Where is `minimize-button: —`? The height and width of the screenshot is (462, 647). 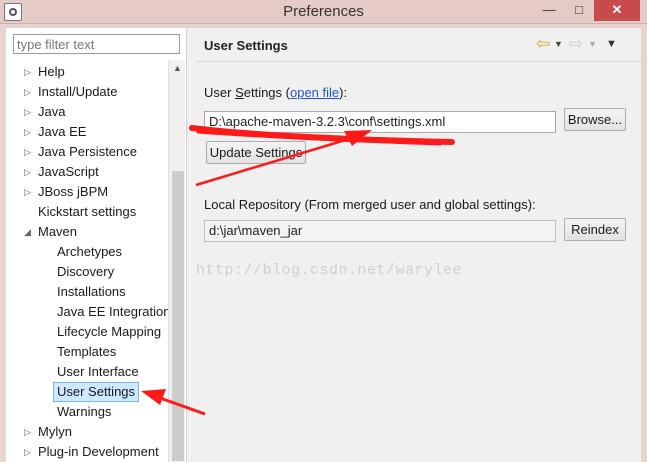
minimize-button: — is located at coordinates (549, 10).